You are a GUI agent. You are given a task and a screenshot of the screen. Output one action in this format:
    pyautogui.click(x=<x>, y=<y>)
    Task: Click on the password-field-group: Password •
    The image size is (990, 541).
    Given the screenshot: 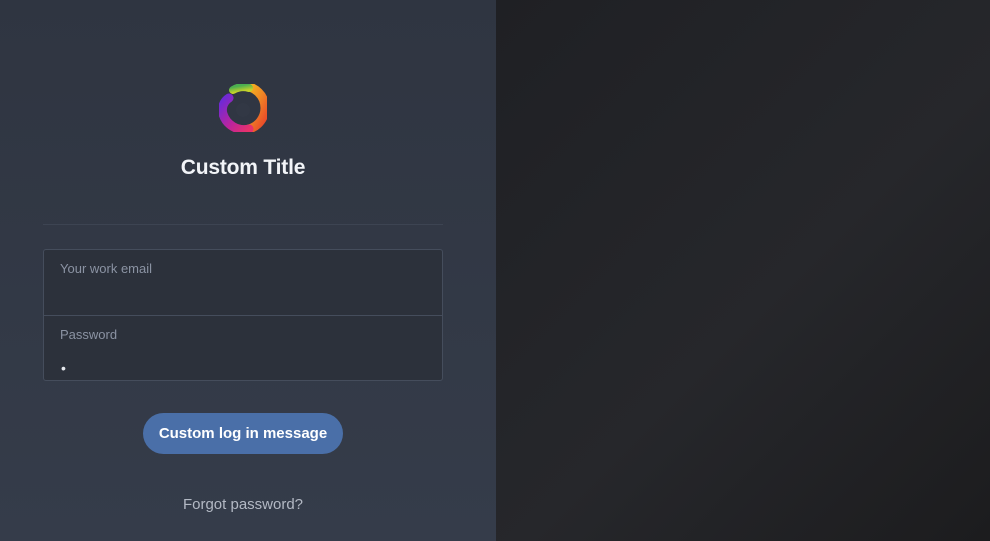 What is the action you would take?
    pyautogui.click(x=243, y=347)
    